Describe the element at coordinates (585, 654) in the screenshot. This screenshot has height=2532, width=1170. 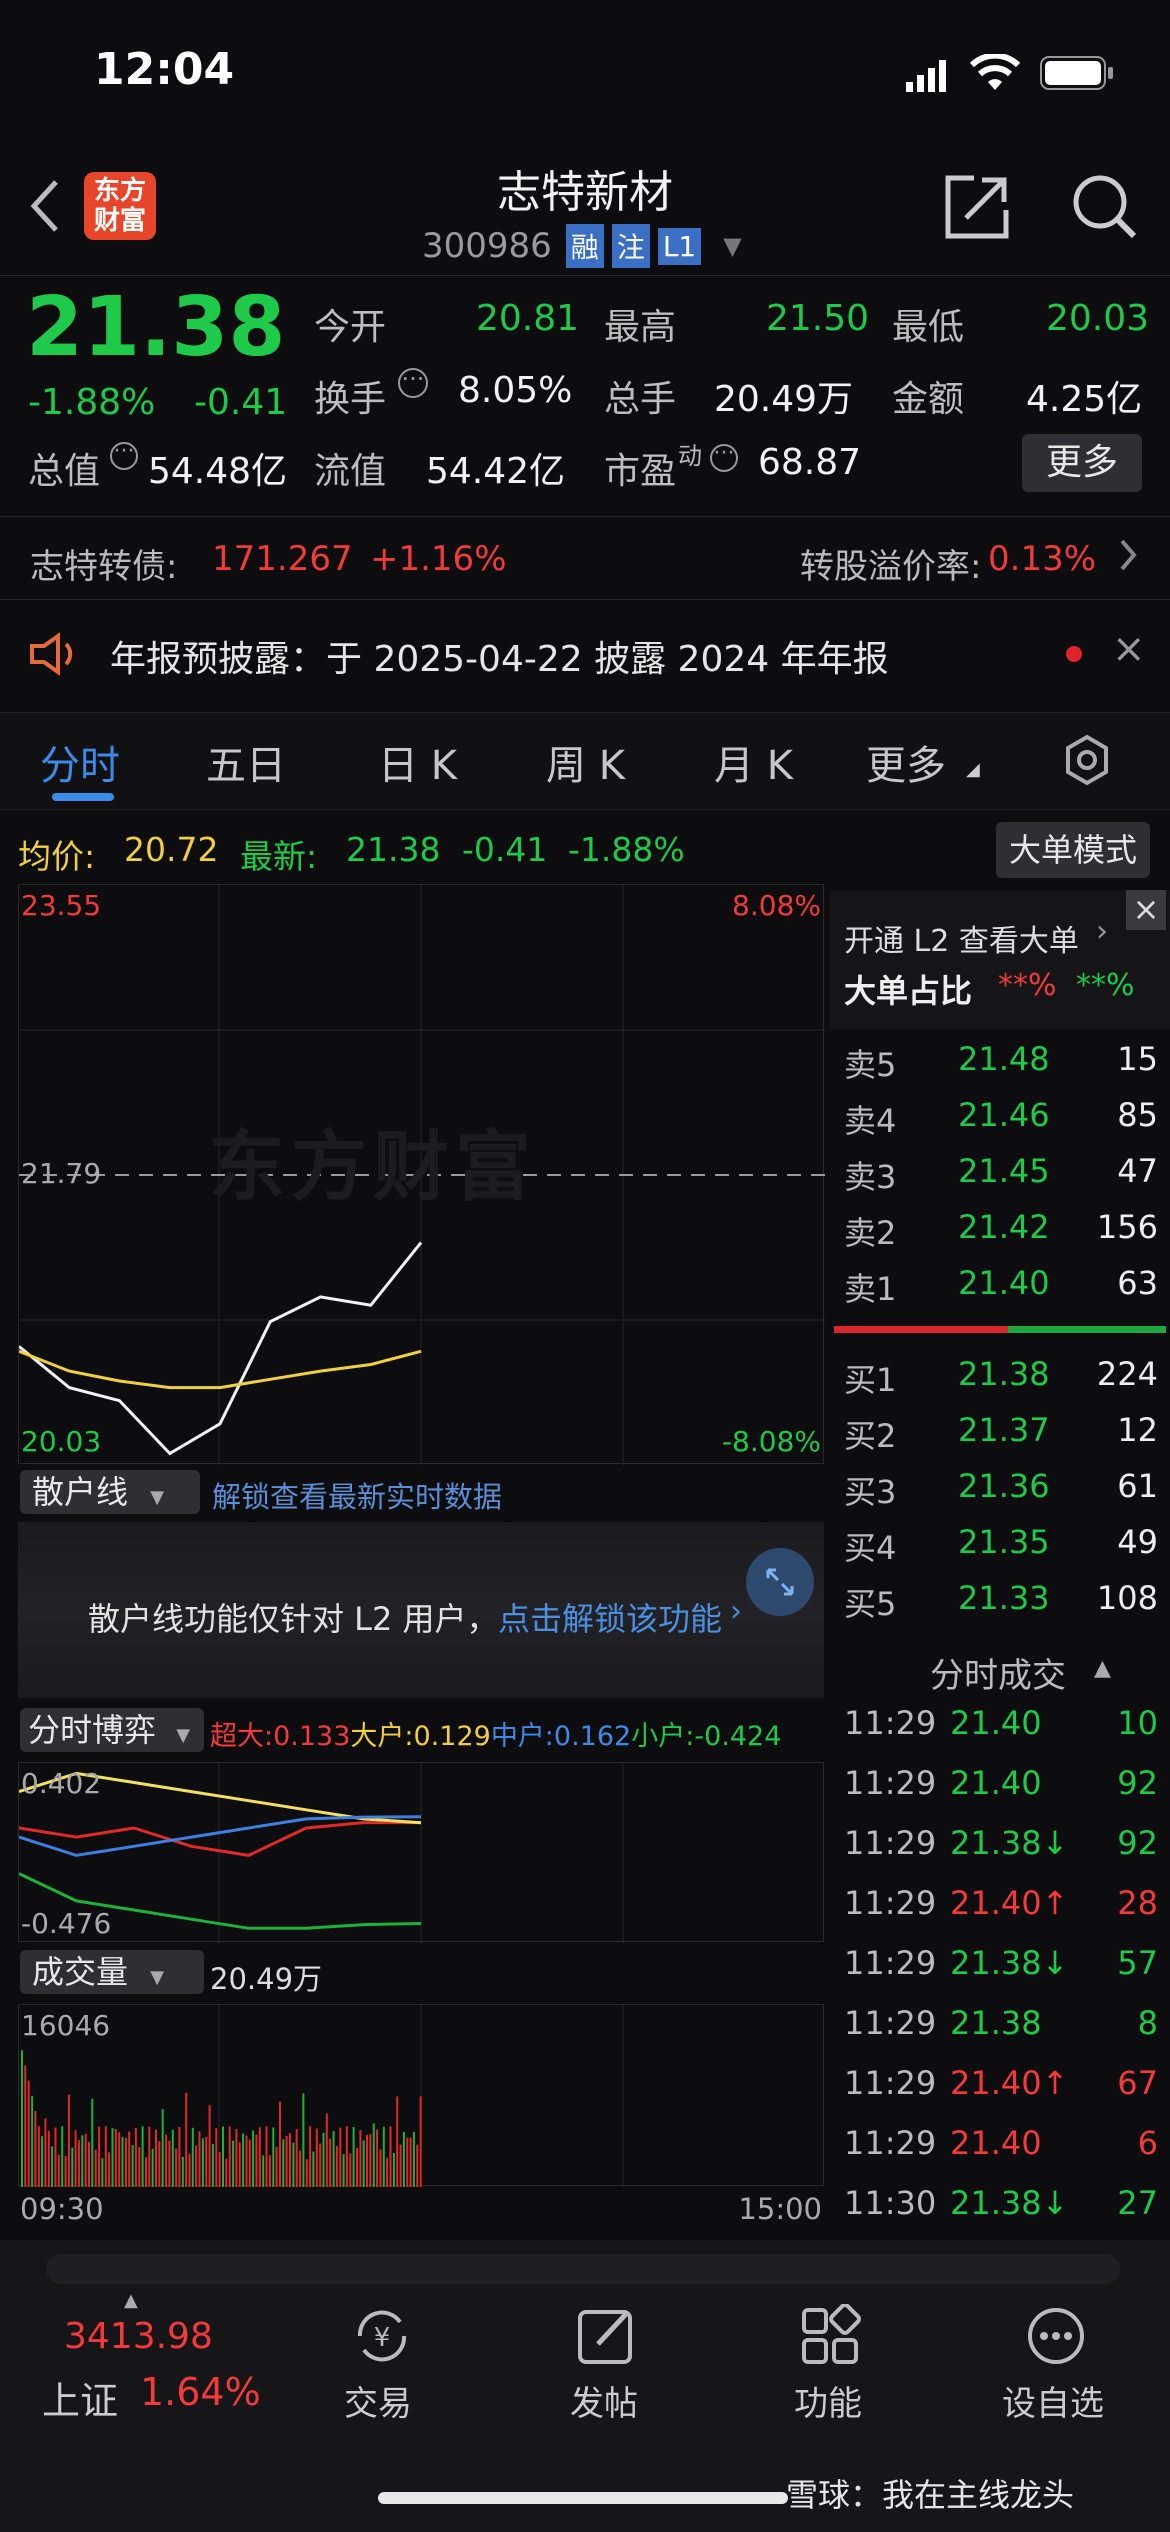
I see `notice-bar: 年报预披露：于 2025-04-22 披露 2024 年年报 ×` at that location.